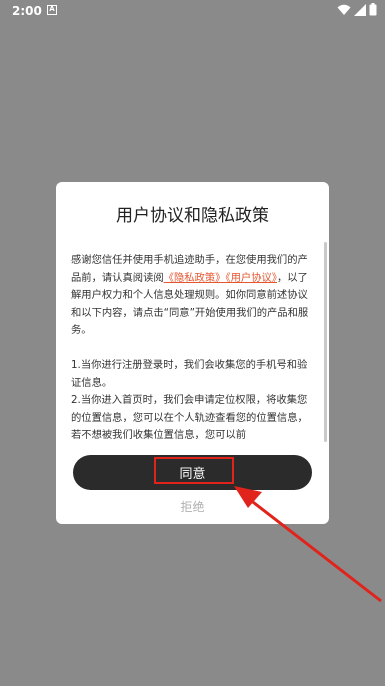 Image resolution: width=385 pixels, height=686 pixels. What do you see at coordinates (192, 216) in the screenshot?
I see `dialog-title: 用户协议和隐私政策` at bounding box center [192, 216].